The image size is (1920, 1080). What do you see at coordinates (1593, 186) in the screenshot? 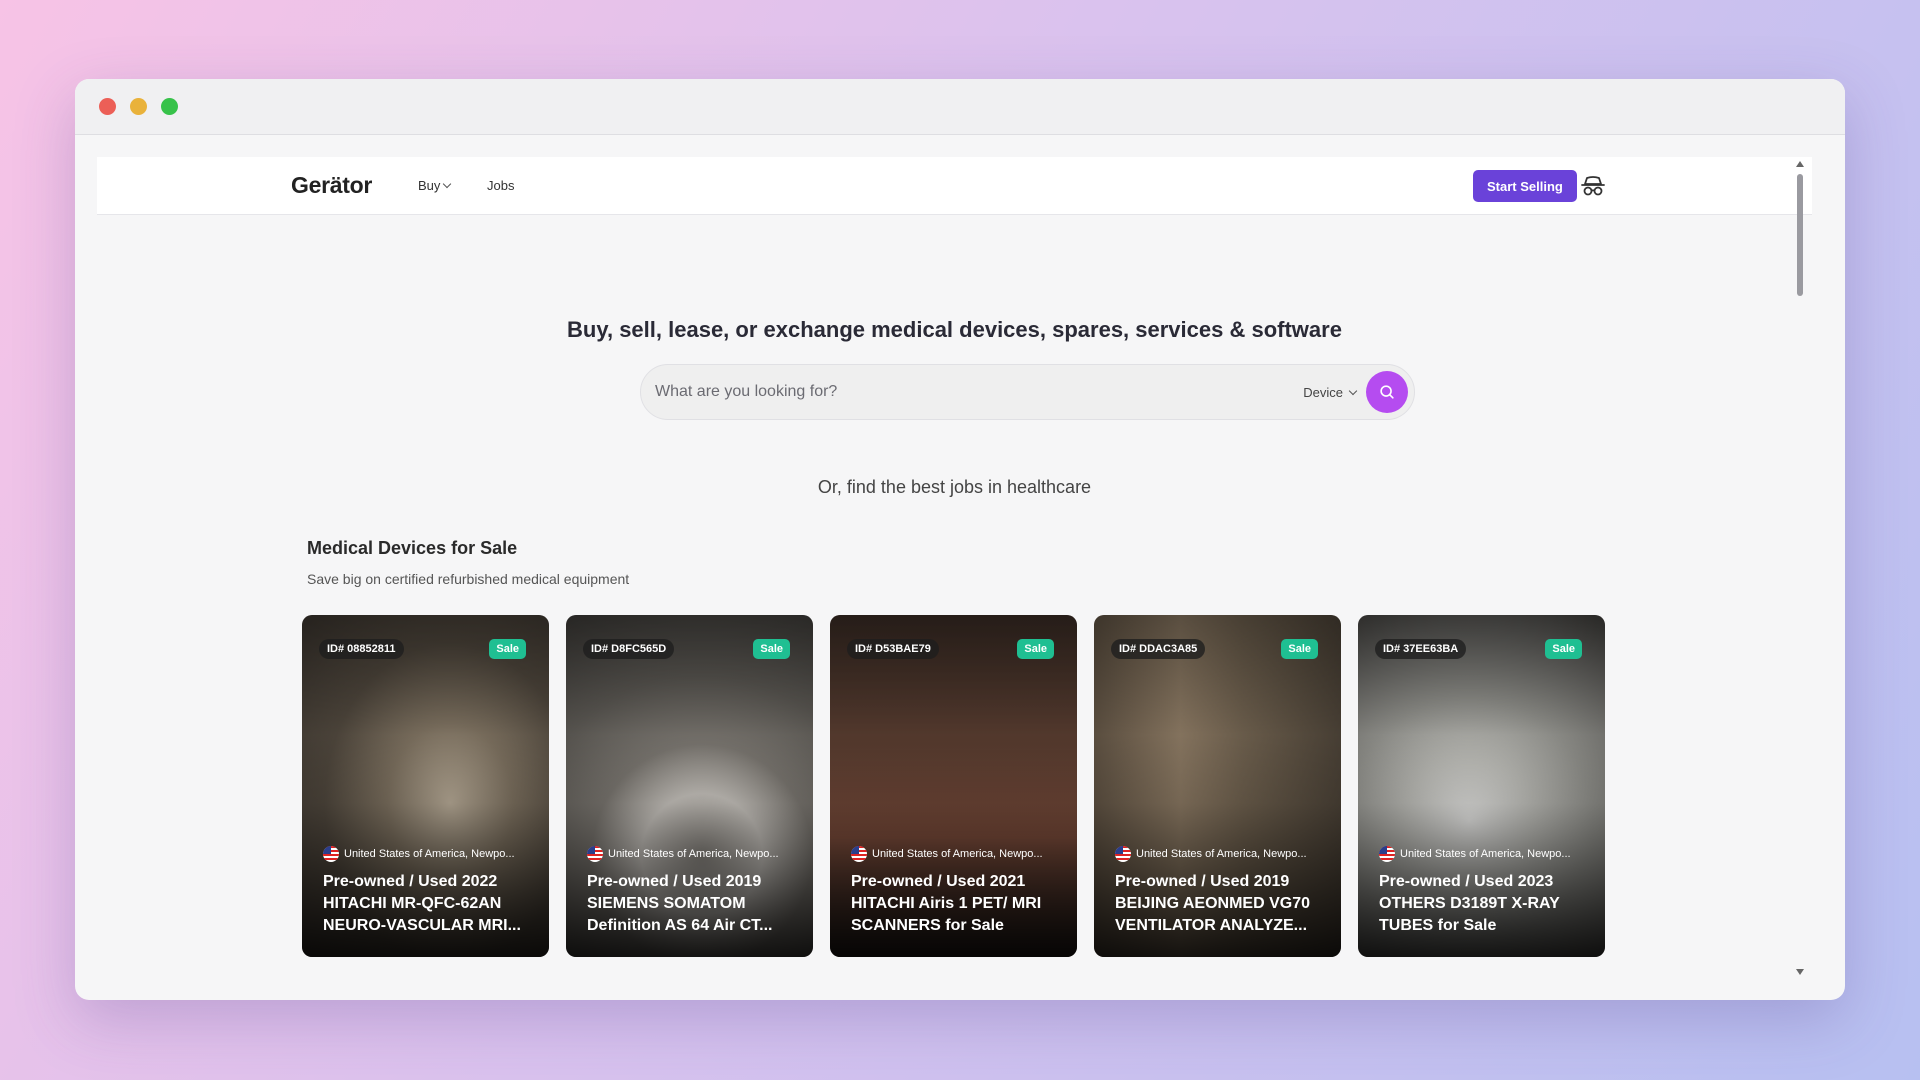
I see `incognito-icon` at bounding box center [1593, 186].